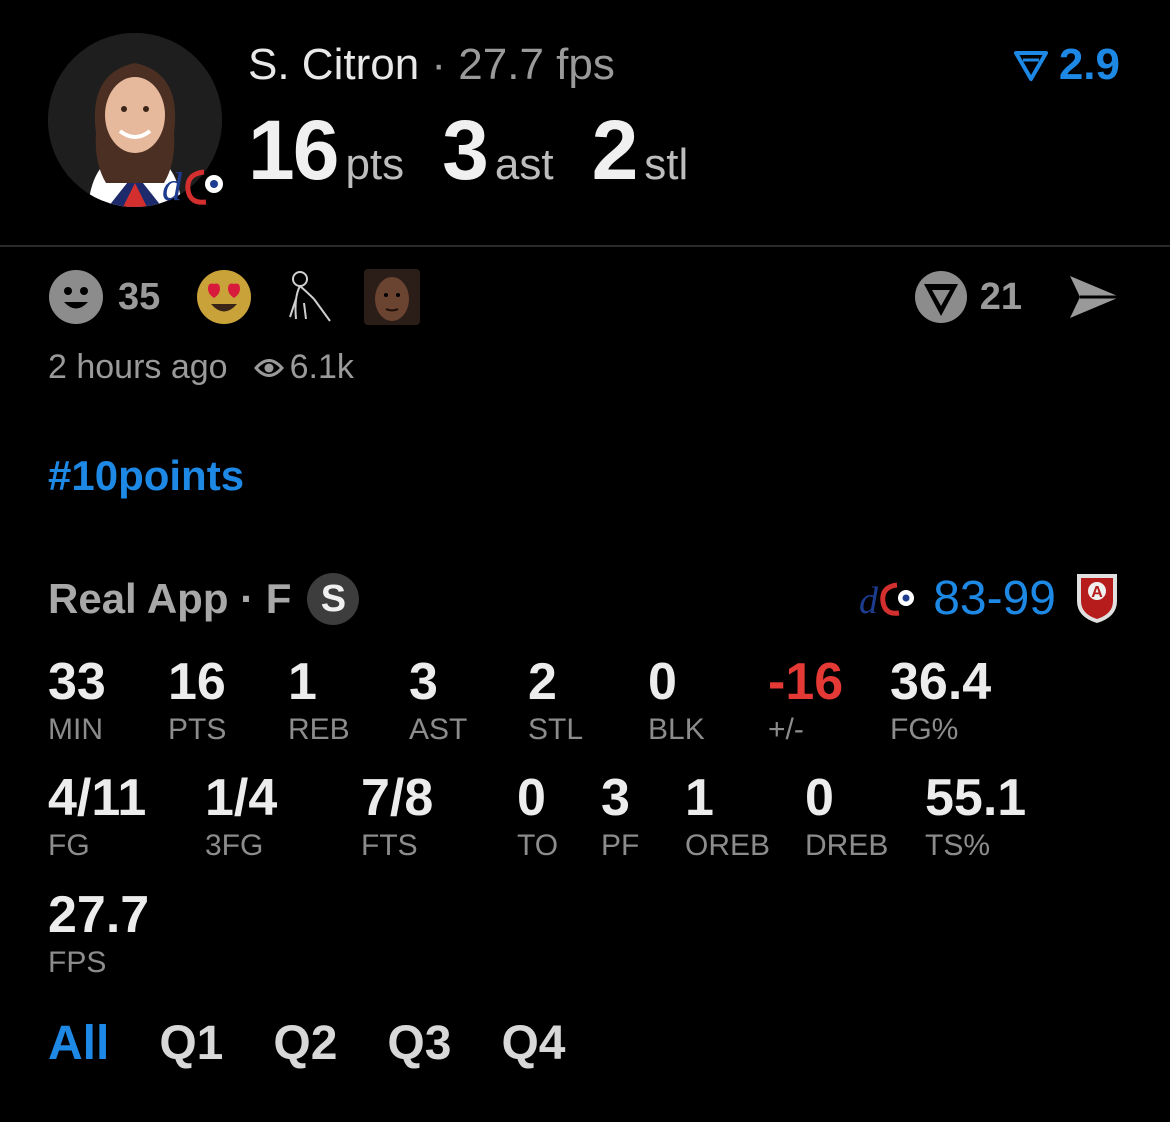 Image resolution: width=1170 pixels, height=1122 pixels. I want to click on away-team-logo-icon: A, so click(1097, 598).